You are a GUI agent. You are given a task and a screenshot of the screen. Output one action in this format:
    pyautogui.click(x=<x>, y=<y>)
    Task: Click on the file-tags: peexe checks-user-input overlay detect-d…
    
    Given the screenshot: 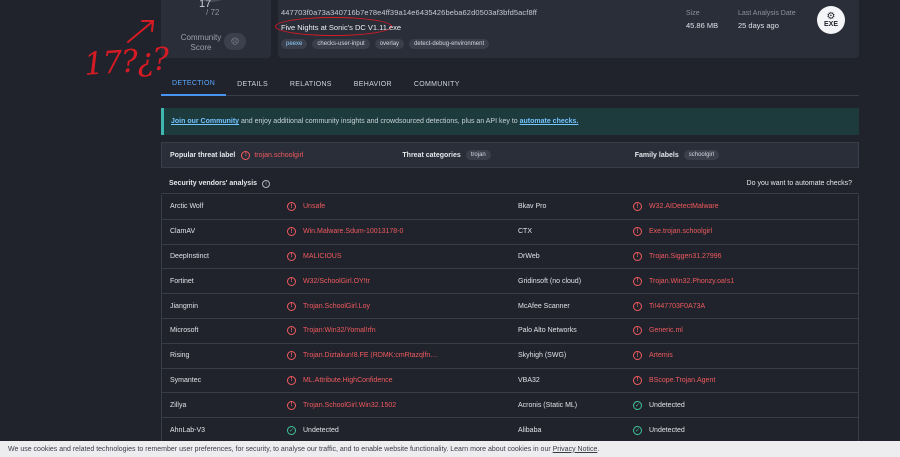 What is the action you would take?
    pyautogui.click(x=385, y=44)
    